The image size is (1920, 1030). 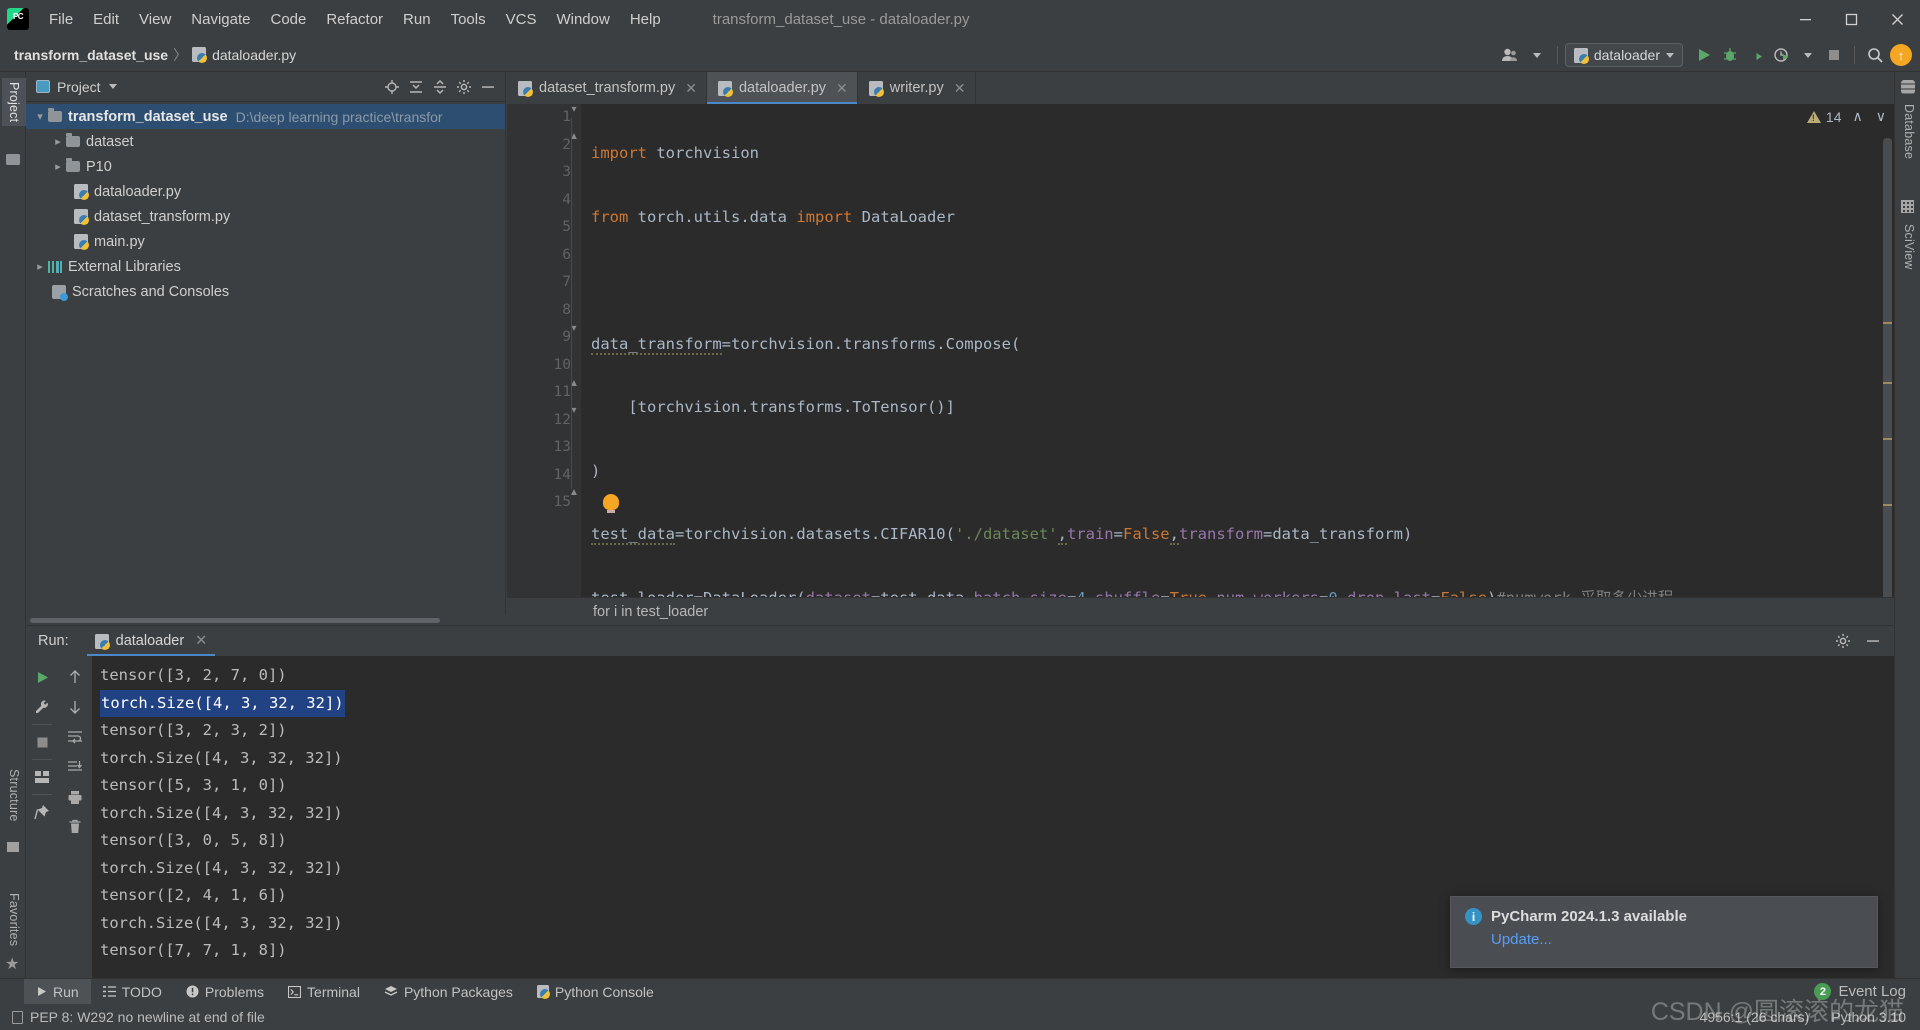 I want to click on hide-run-window-icon, so click(x=1873, y=641).